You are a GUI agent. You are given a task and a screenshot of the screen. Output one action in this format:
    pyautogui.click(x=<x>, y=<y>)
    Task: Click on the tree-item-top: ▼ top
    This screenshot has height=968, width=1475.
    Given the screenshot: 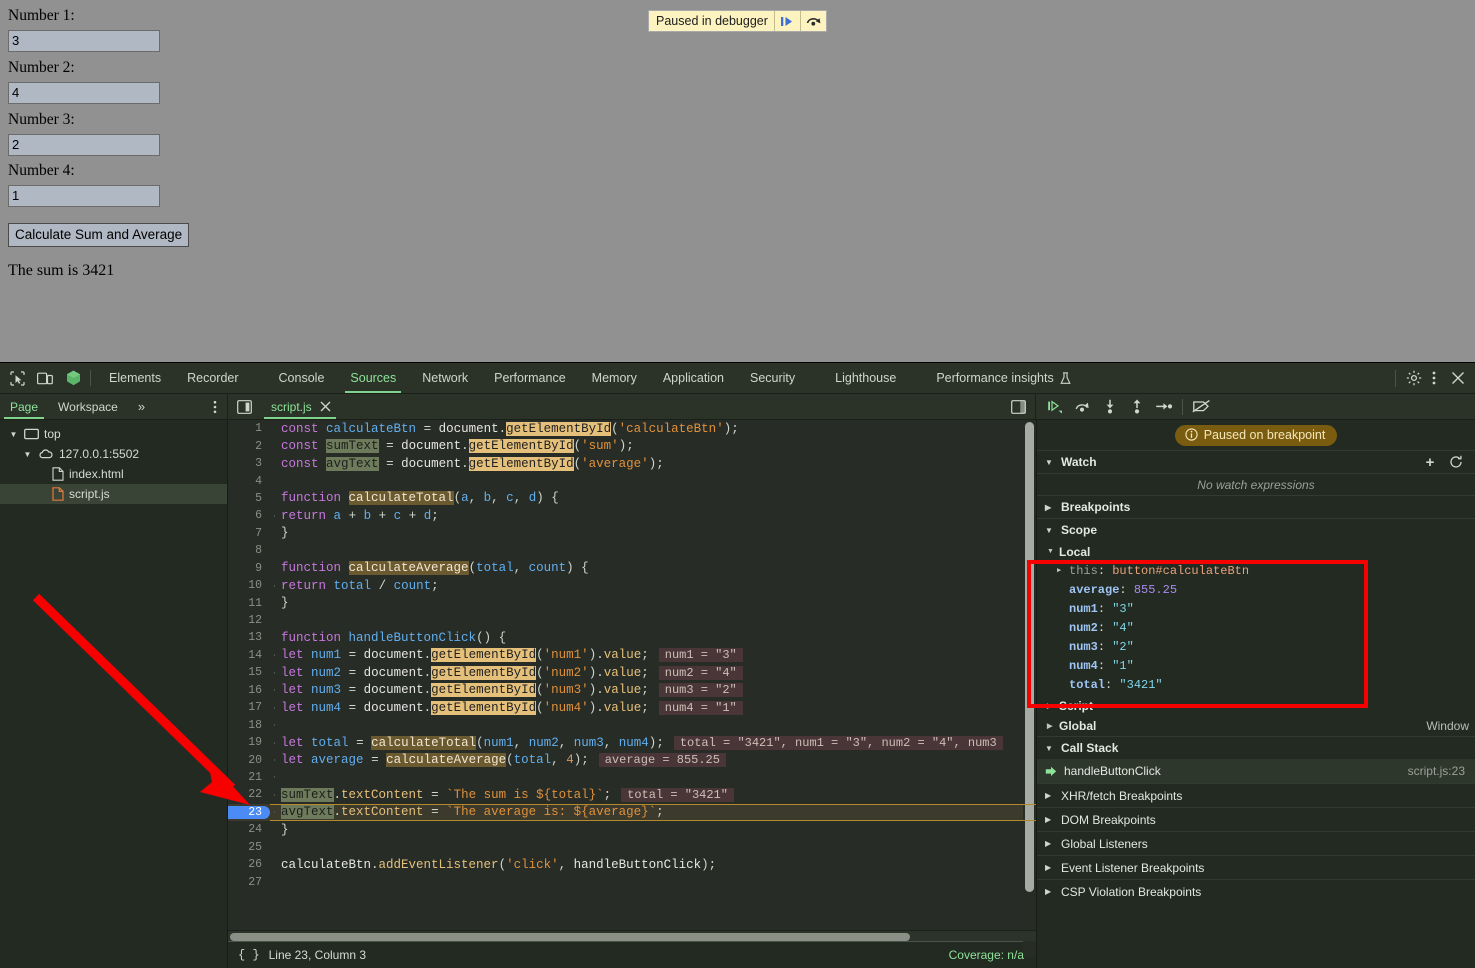 What is the action you would take?
    pyautogui.click(x=113, y=434)
    